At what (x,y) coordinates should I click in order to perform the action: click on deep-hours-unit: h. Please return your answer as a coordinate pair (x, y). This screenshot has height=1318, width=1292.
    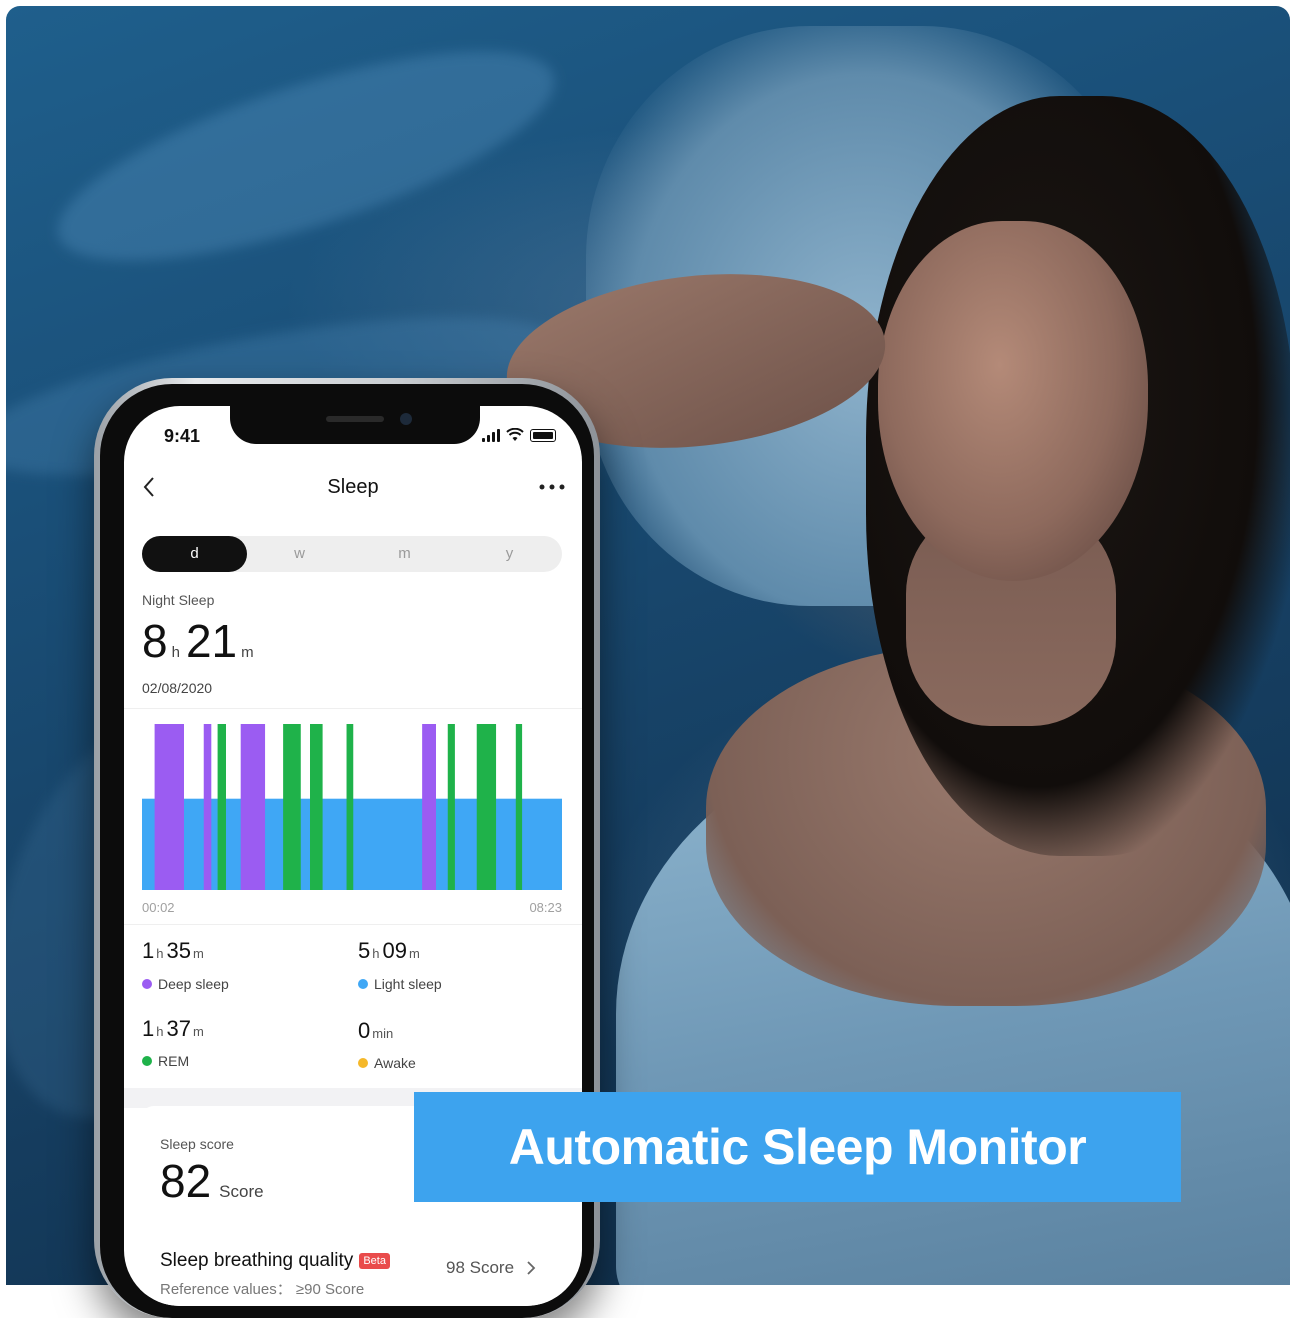
    Looking at the image, I should click on (160, 953).